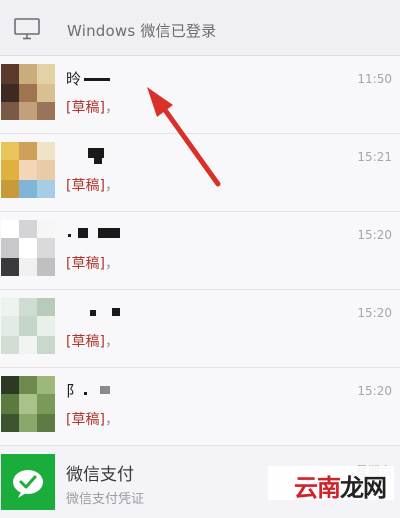 This screenshot has height=518, width=400. Describe the element at coordinates (136, 78) in the screenshot. I see `chat-name: 昤` at that location.